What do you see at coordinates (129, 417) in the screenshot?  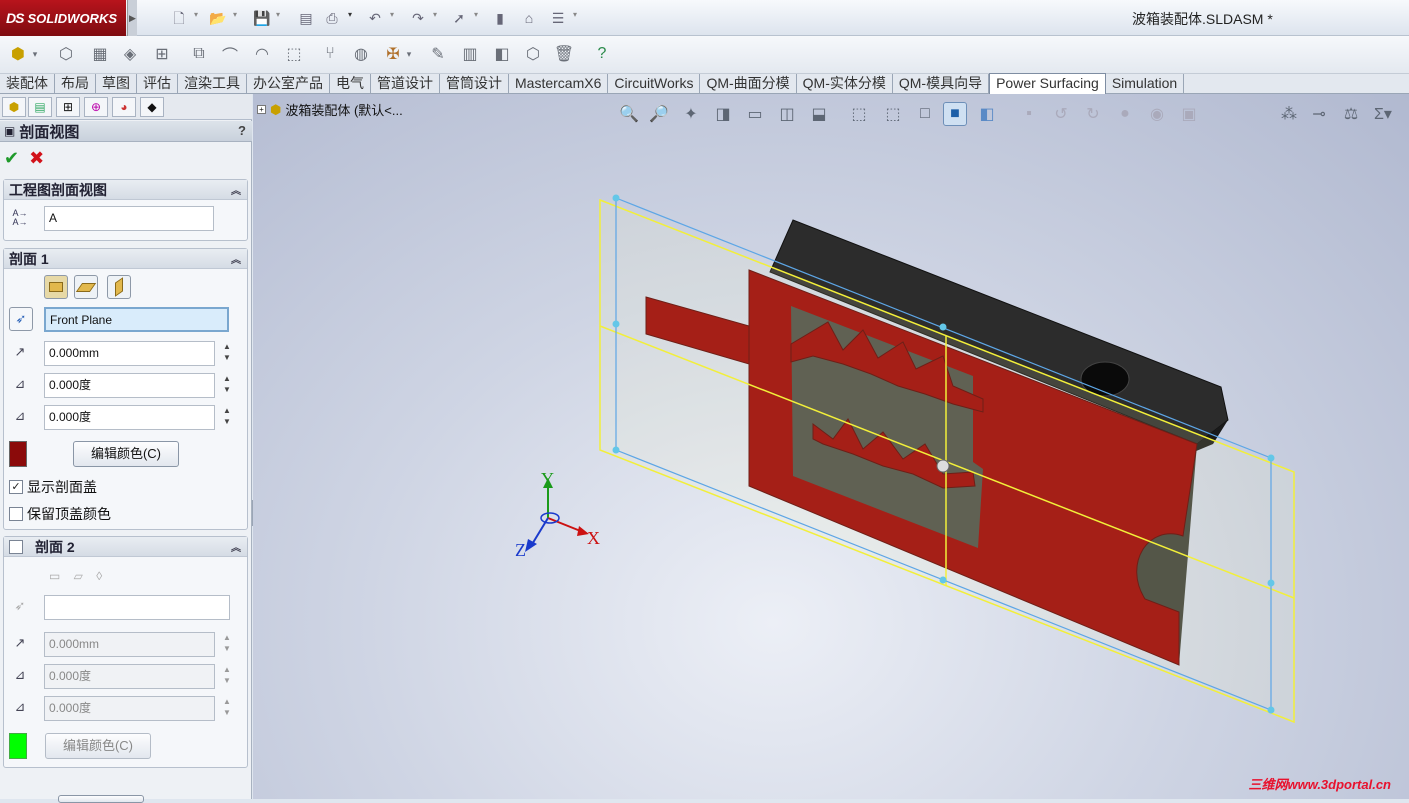 I see `angle-y-input: 0.000度` at bounding box center [129, 417].